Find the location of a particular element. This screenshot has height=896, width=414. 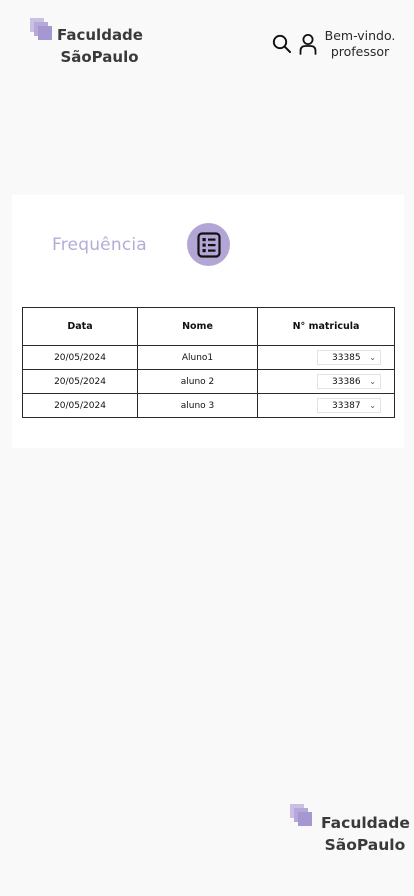

welcome-line2: professor is located at coordinates (360, 51).